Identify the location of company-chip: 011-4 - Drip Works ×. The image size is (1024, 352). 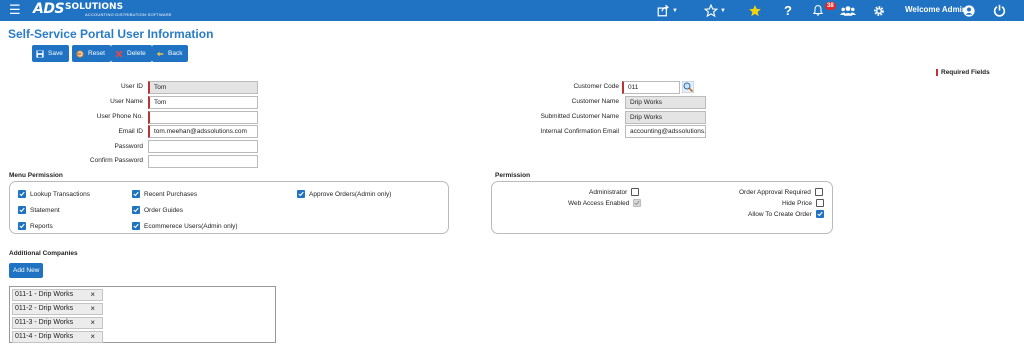
(57, 337).